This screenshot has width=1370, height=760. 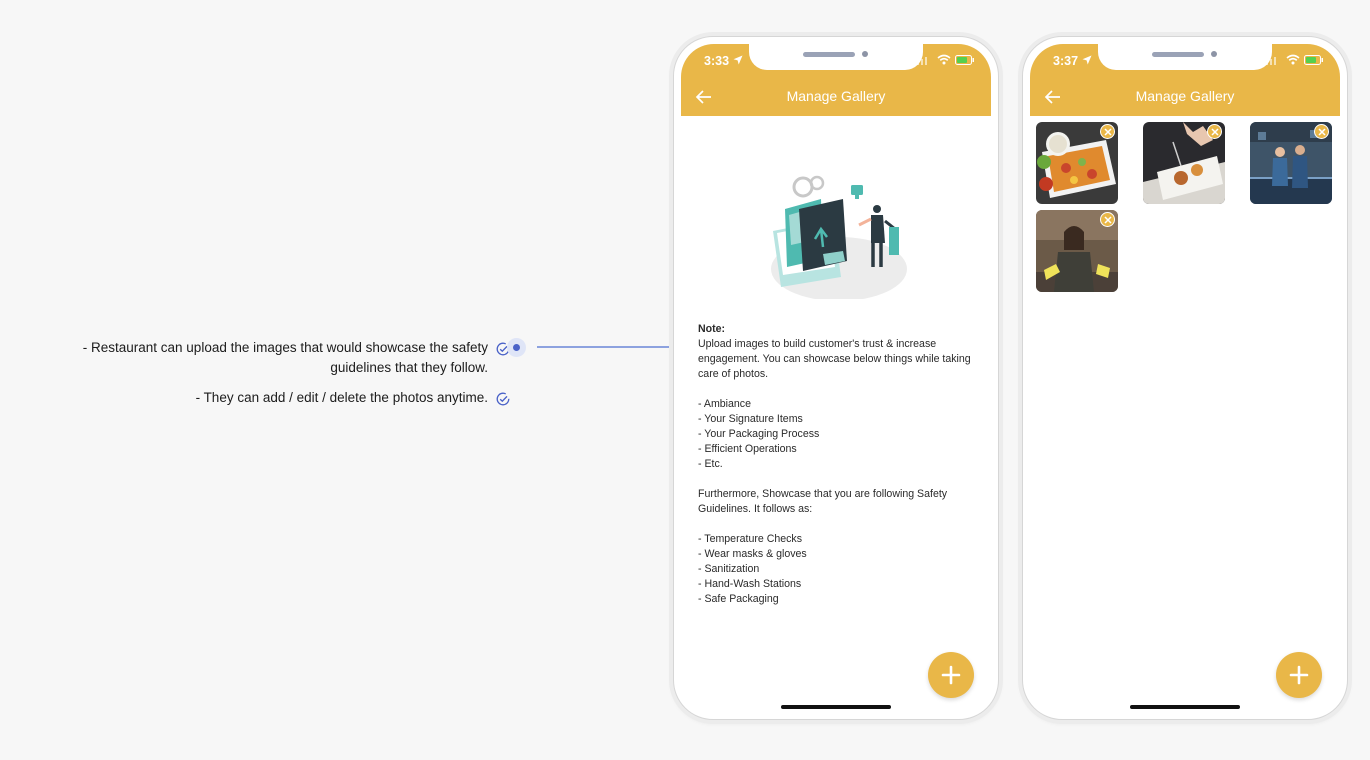 I want to click on showcase-item: - Efficient Operations, so click(x=747, y=449).